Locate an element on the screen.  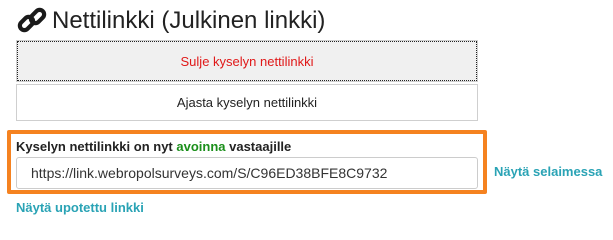
close-link-button: Sulje kyselyn nettilinkki is located at coordinates (247, 61).